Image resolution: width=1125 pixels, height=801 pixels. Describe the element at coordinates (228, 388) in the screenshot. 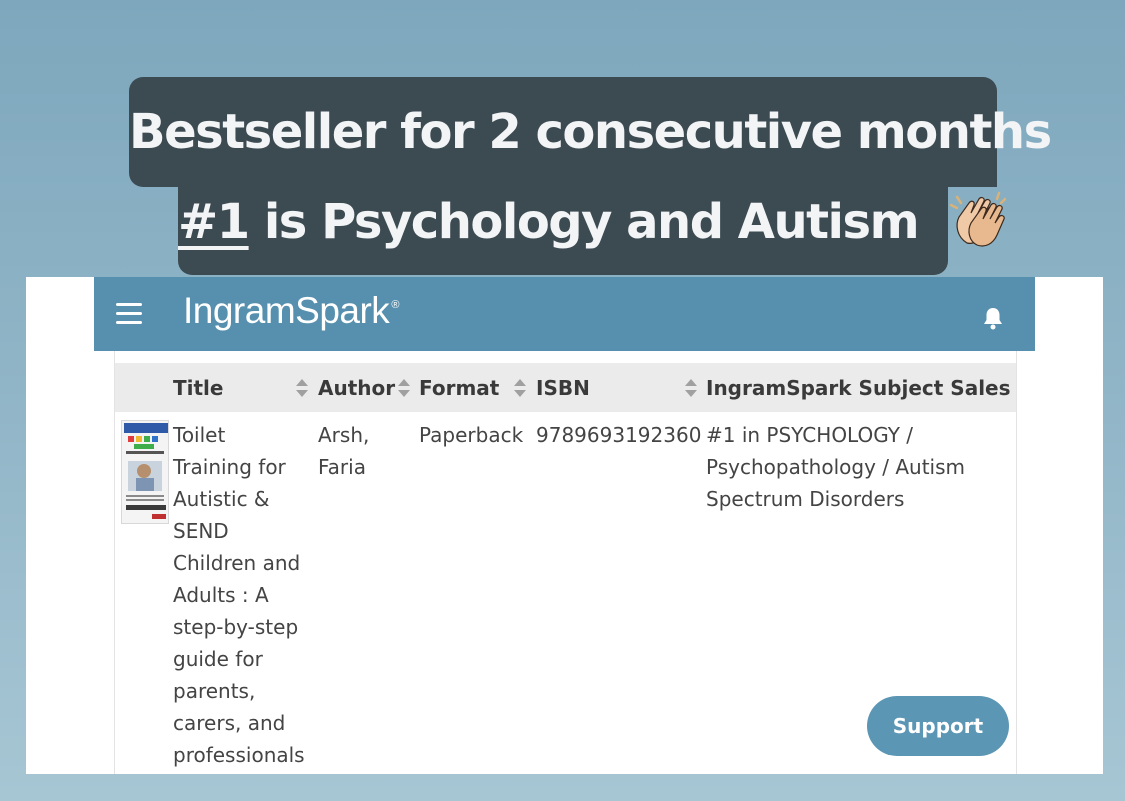

I see `column-header-title: Title` at that location.